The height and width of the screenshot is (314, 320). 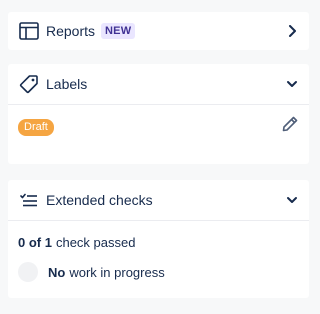 What do you see at coordinates (290, 126) in the screenshot?
I see `pencil-icon` at bounding box center [290, 126].